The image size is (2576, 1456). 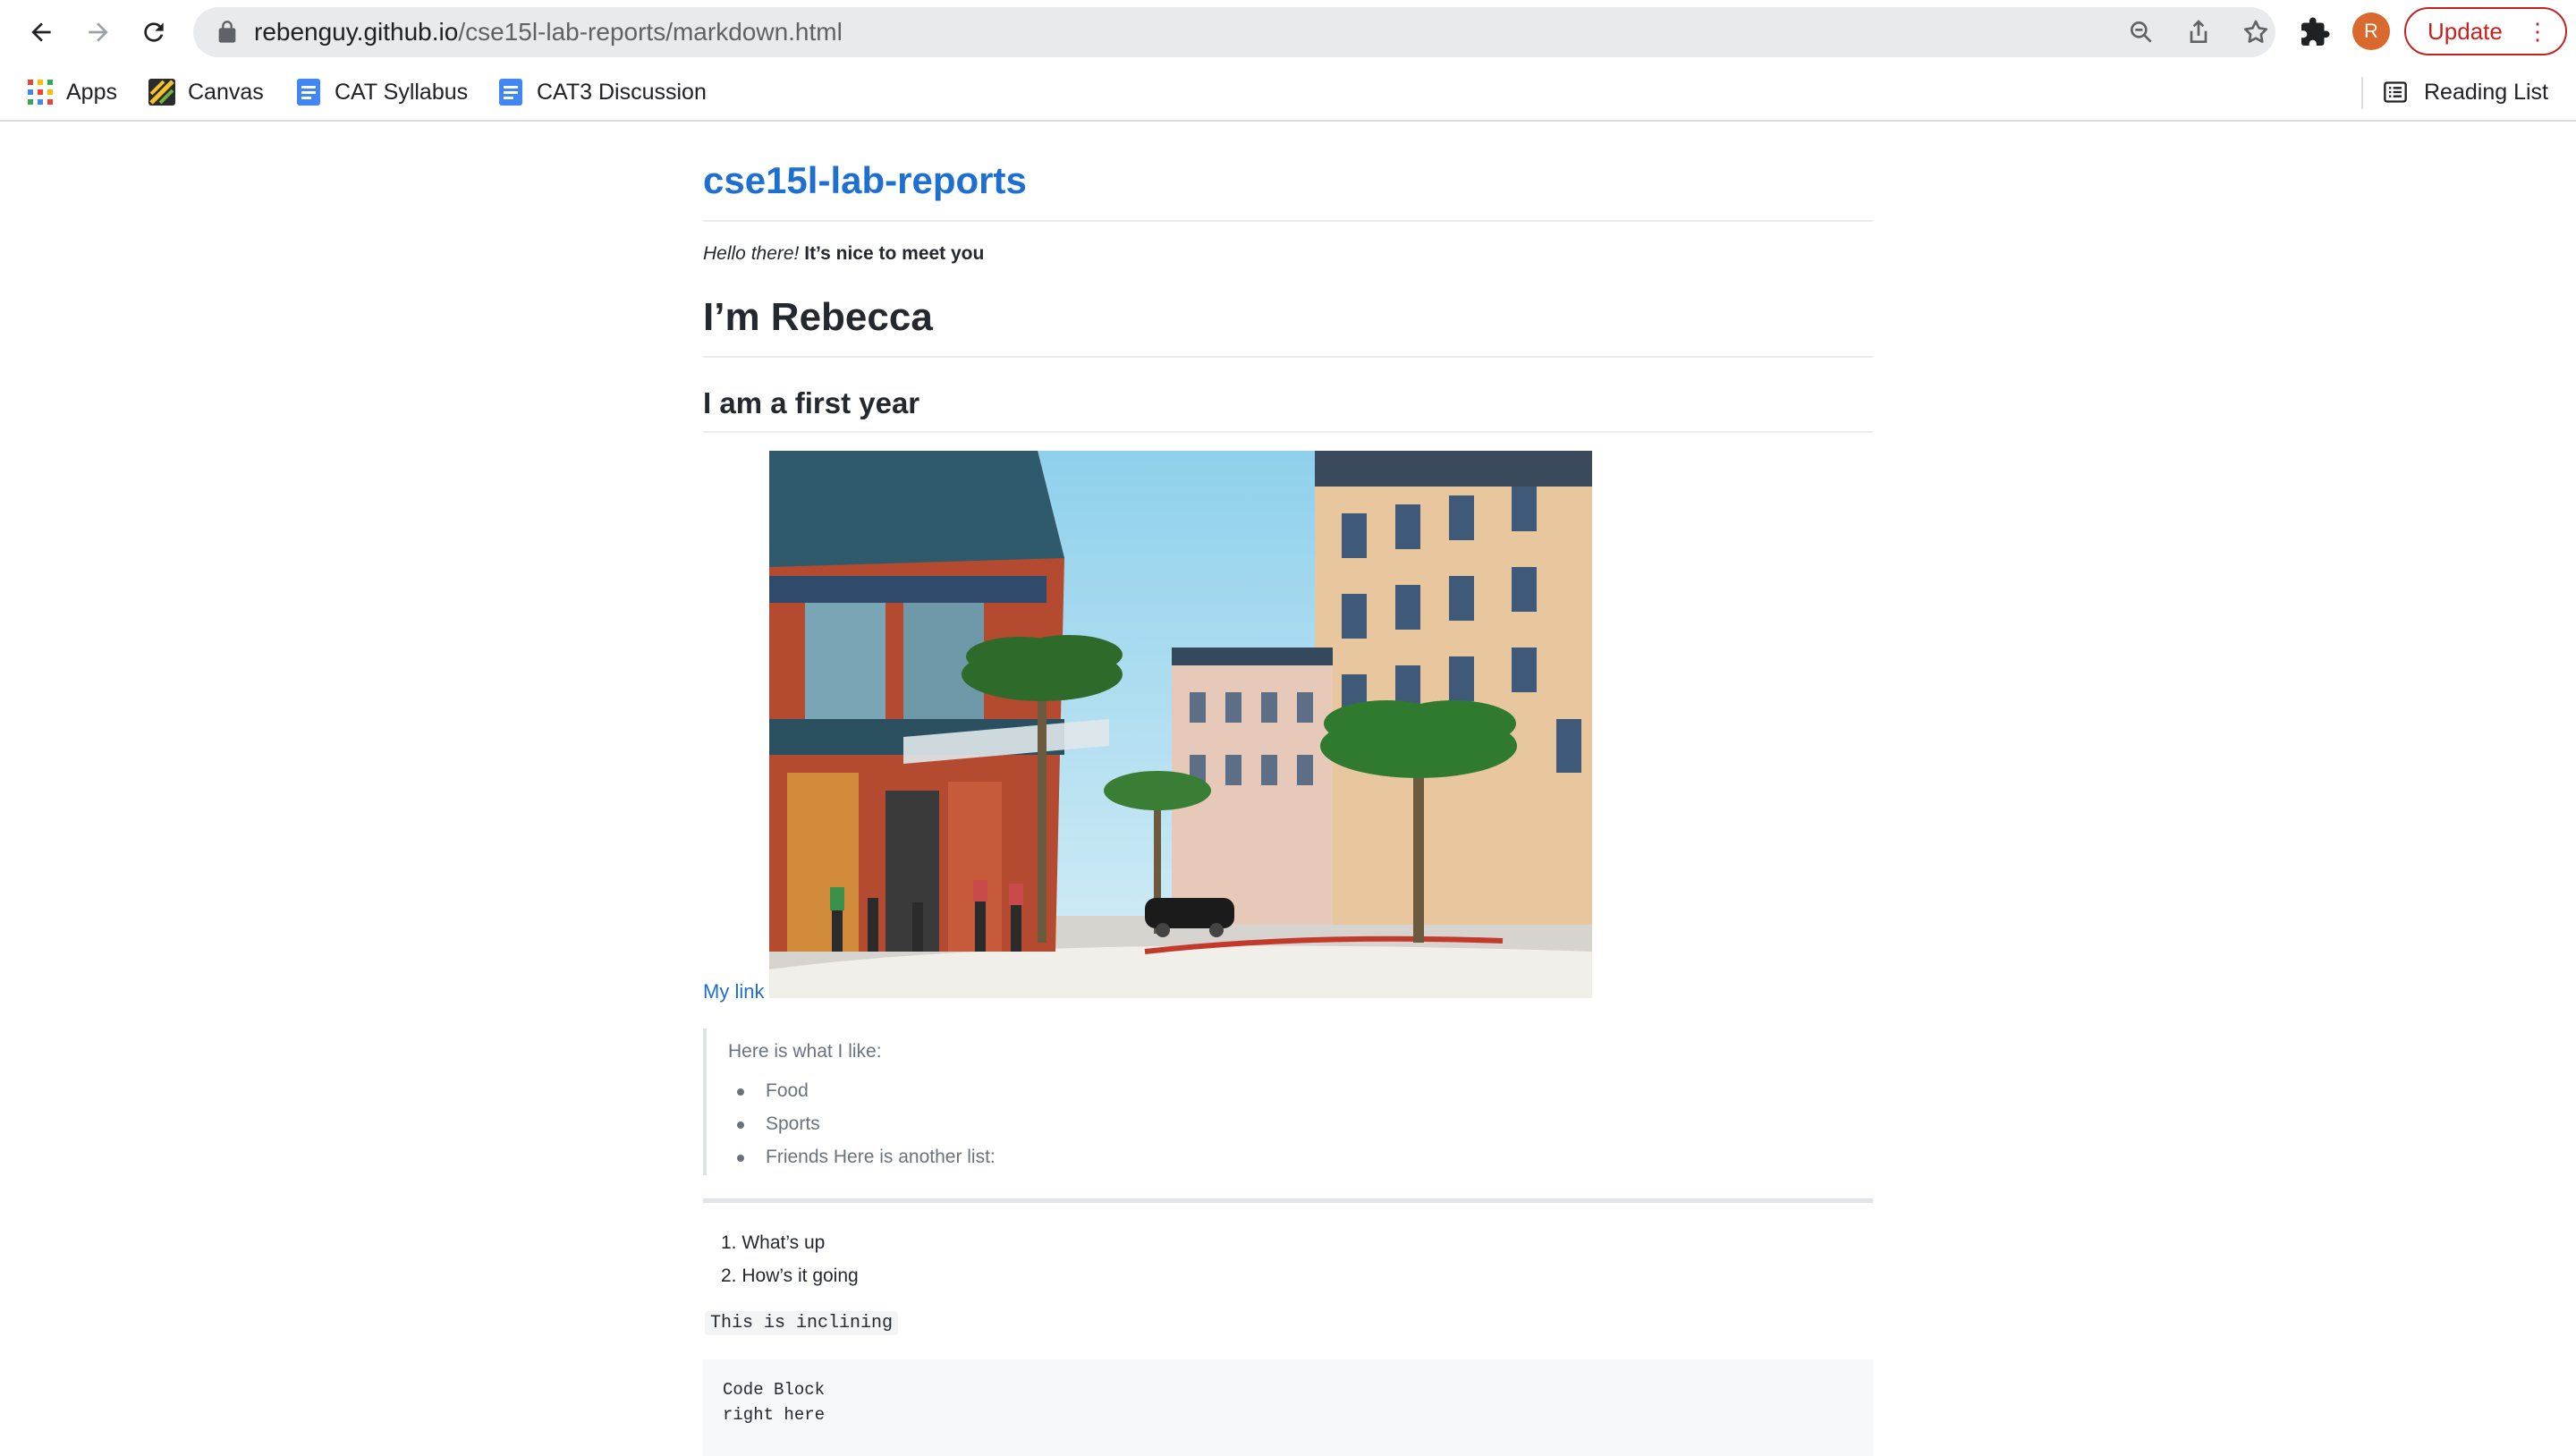 I want to click on bookmark-label: Apps, so click(x=91, y=92).